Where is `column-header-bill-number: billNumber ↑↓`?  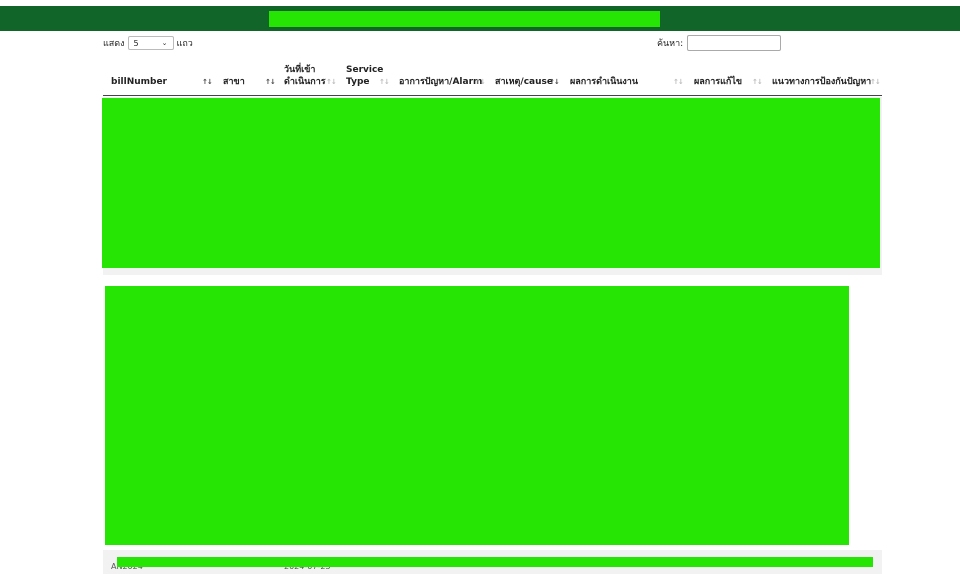
column-header-bill-number: billNumber ↑↓ is located at coordinates (162, 79).